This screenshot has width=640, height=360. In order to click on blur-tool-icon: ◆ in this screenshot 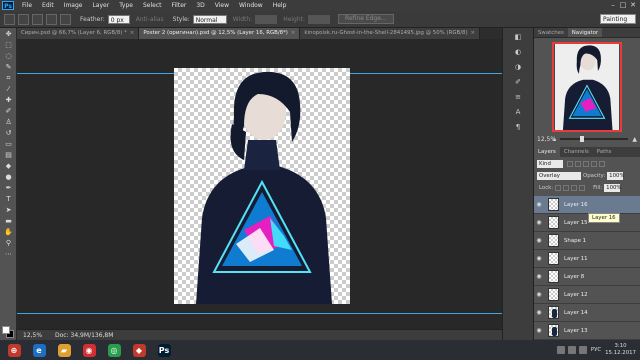, I will do `click(8, 166)`.